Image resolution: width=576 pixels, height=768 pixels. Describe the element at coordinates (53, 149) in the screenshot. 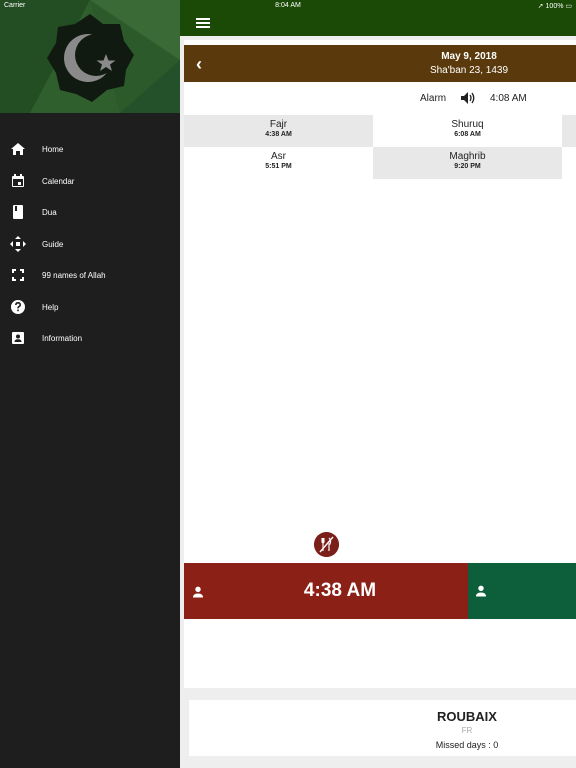

I see `sidebar-item-label: Home` at that location.